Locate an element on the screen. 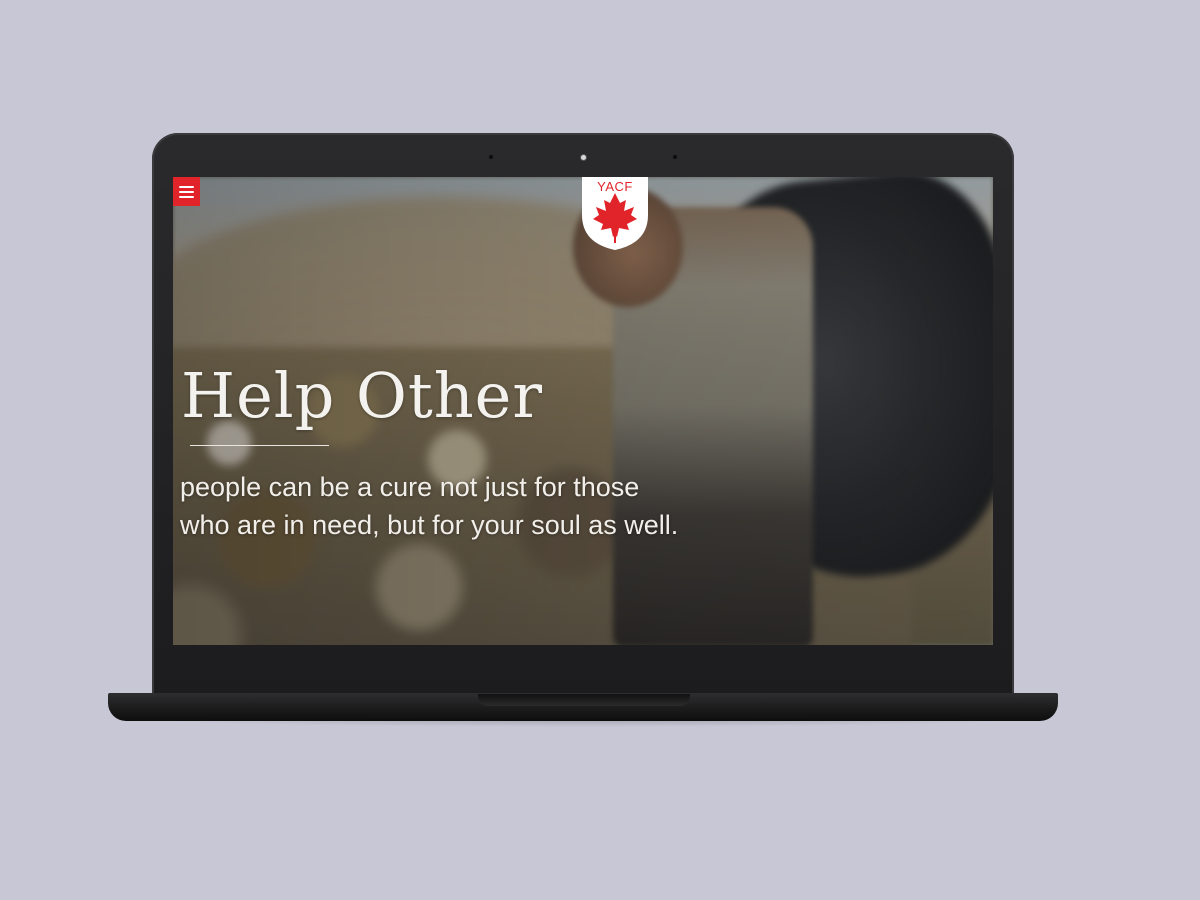 The image size is (1200, 900). webcam-icon is located at coordinates (583, 157).